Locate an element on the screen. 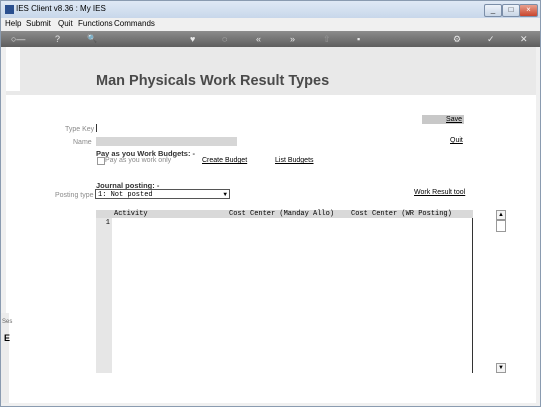 The height and width of the screenshot is (407, 541). create-budget-link: Create Budget is located at coordinates (224, 160).